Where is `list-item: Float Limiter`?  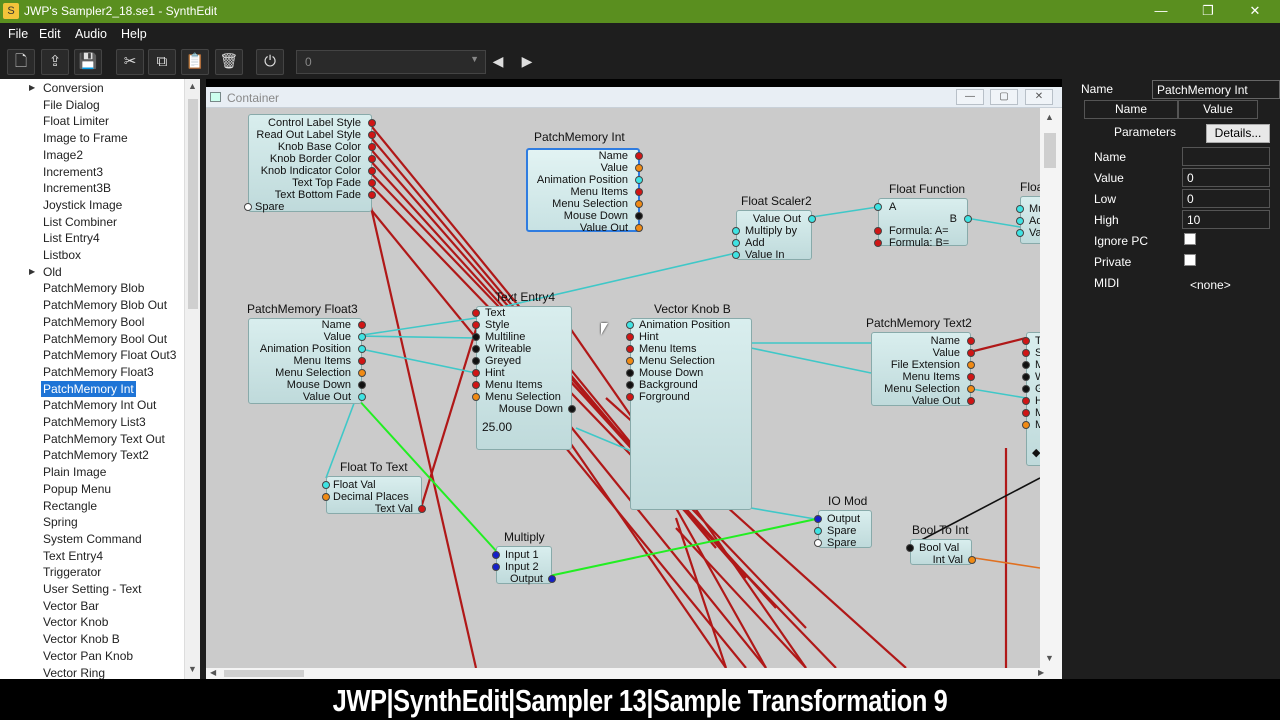 list-item: Float Limiter is located at coordinates (76, 121).